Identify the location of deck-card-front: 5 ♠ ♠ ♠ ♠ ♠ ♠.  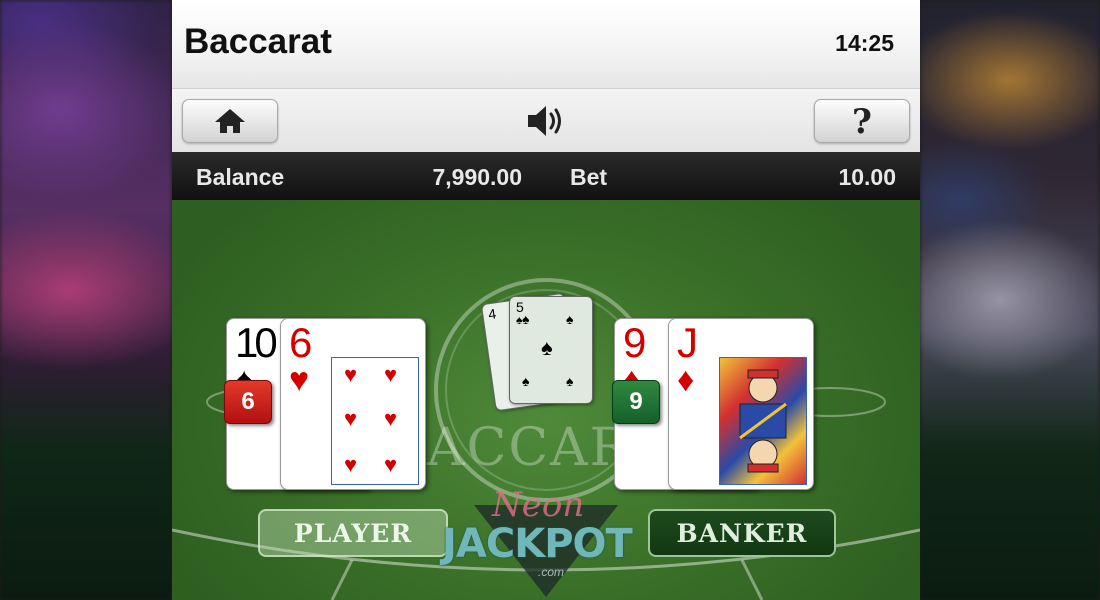
(551, 350).